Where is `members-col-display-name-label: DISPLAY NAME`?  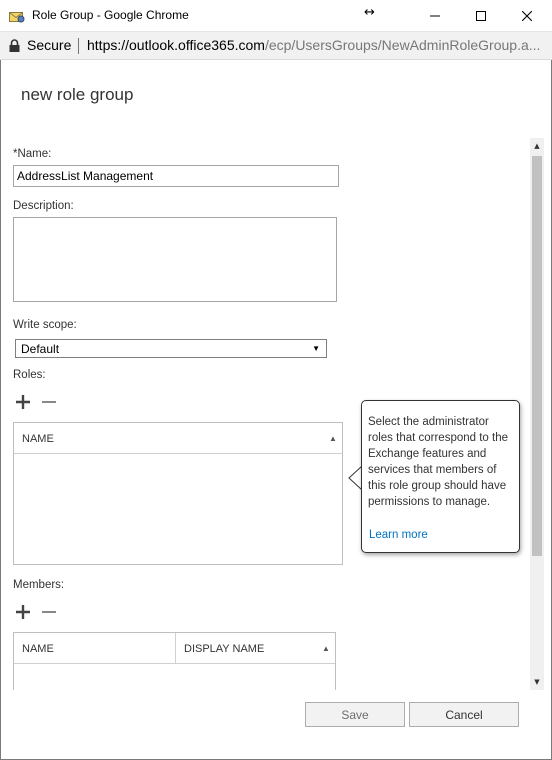
members-col-display-name-label: DISPLAY NAME is located at coordinates (224, 649).